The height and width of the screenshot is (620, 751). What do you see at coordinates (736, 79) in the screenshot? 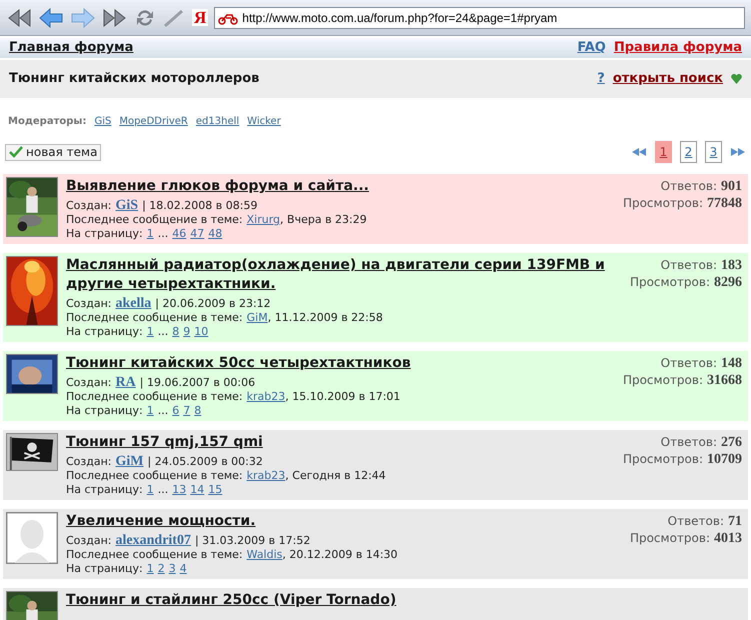
I see `heart-icon` at bounding box center [736, 79].